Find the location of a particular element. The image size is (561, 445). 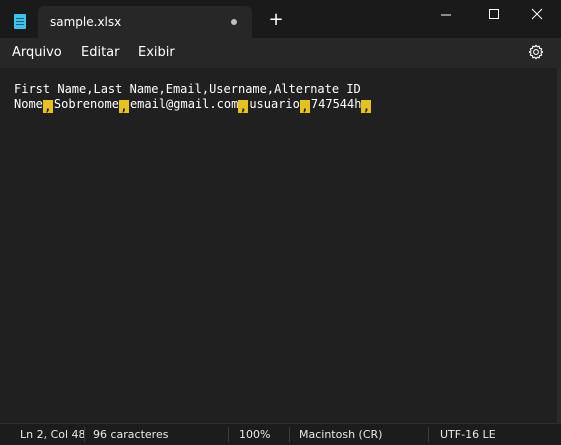

vertical-scrollbar is located at coordinates (559, 245).